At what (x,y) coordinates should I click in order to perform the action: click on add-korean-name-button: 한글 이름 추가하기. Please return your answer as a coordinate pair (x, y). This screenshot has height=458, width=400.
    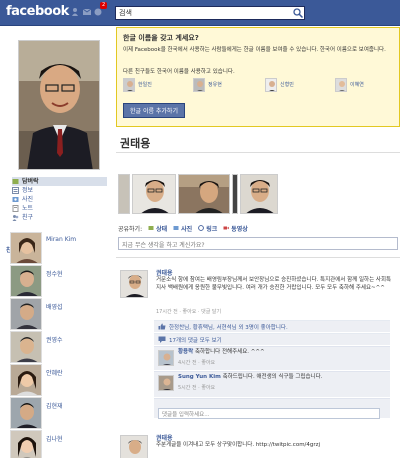
    Looking at the image, I should click on (154, 110).